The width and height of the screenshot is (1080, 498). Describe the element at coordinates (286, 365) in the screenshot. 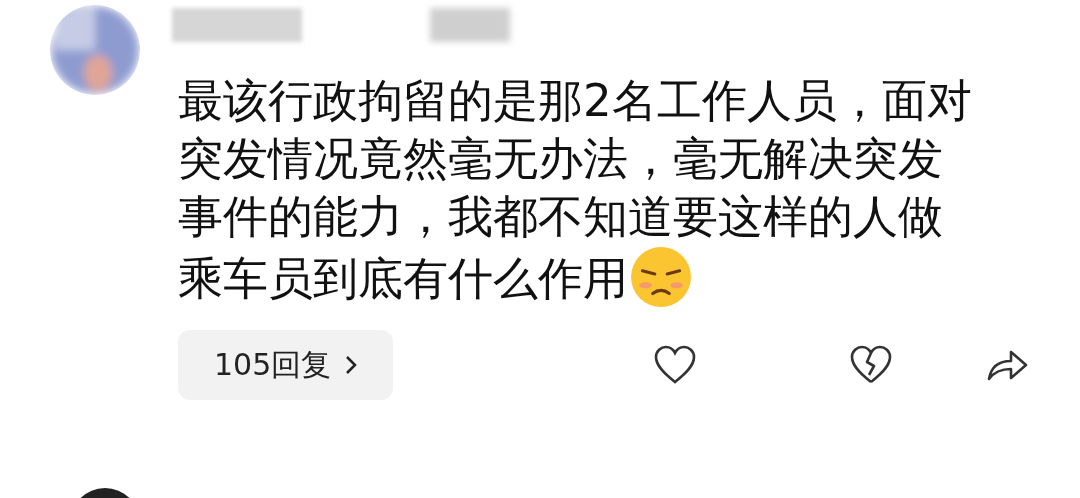

I see `replies-button: 105回复` at that location.